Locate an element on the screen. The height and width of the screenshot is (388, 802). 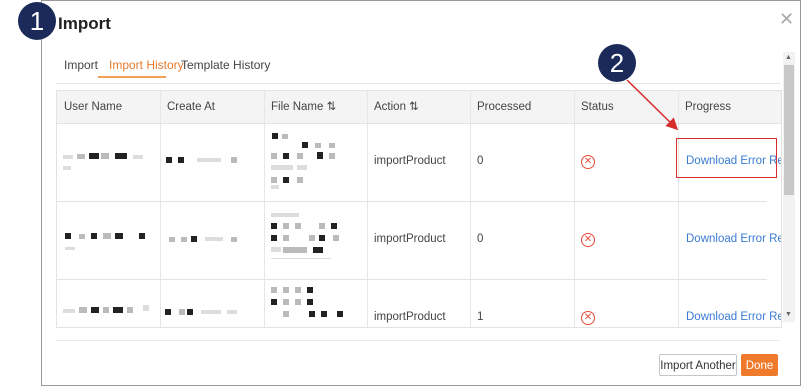
annotation-arrow is located at coordinates (652, 105).